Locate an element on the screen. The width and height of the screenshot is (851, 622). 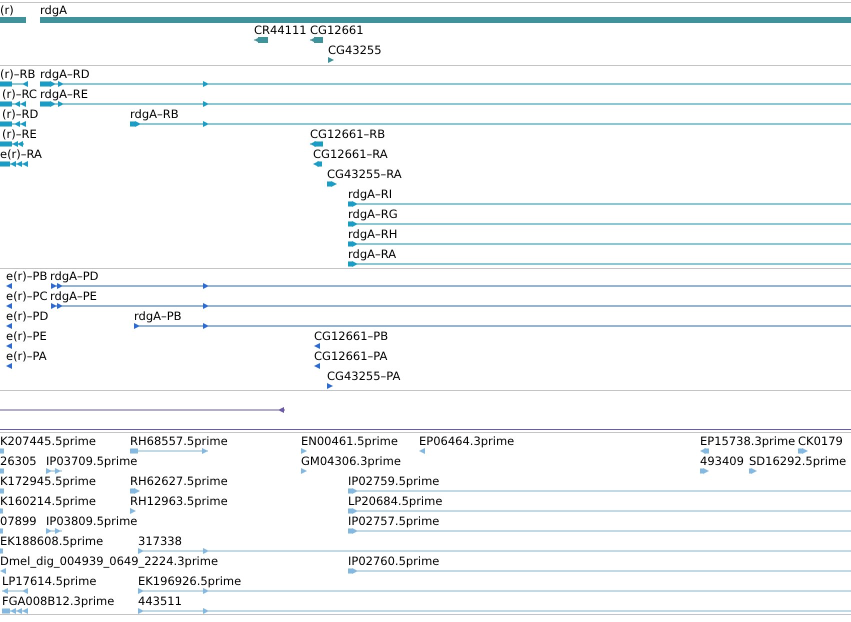
feature-label: K160214.5prime is located at coordinates (48, 501).